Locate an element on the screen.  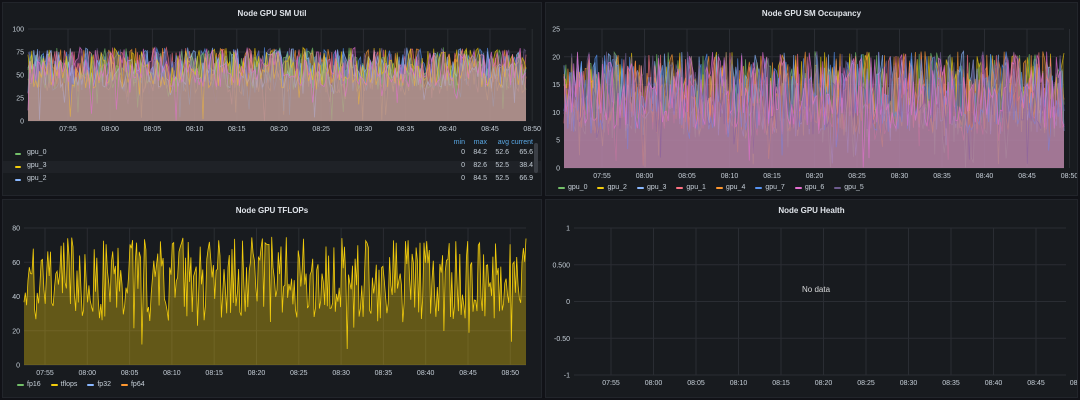
legend-item-tflops: tflops is located at coordinates (64, 384).